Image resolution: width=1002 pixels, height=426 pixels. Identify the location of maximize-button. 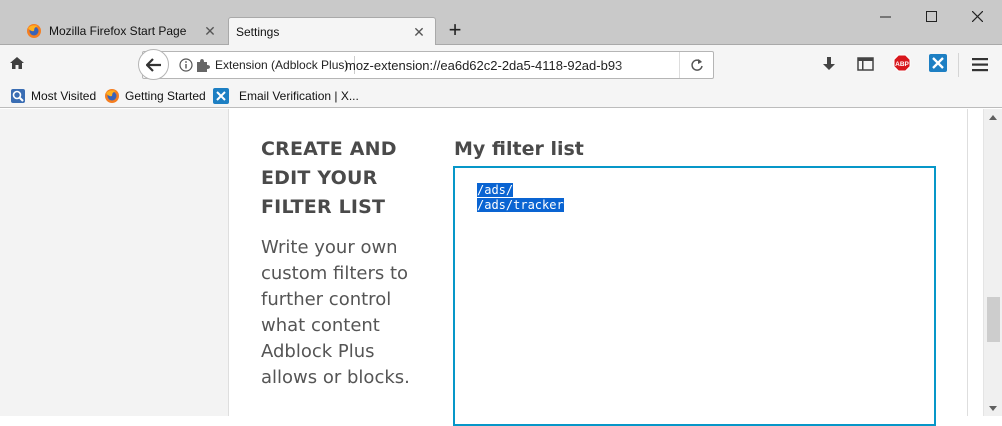
(931, 16).